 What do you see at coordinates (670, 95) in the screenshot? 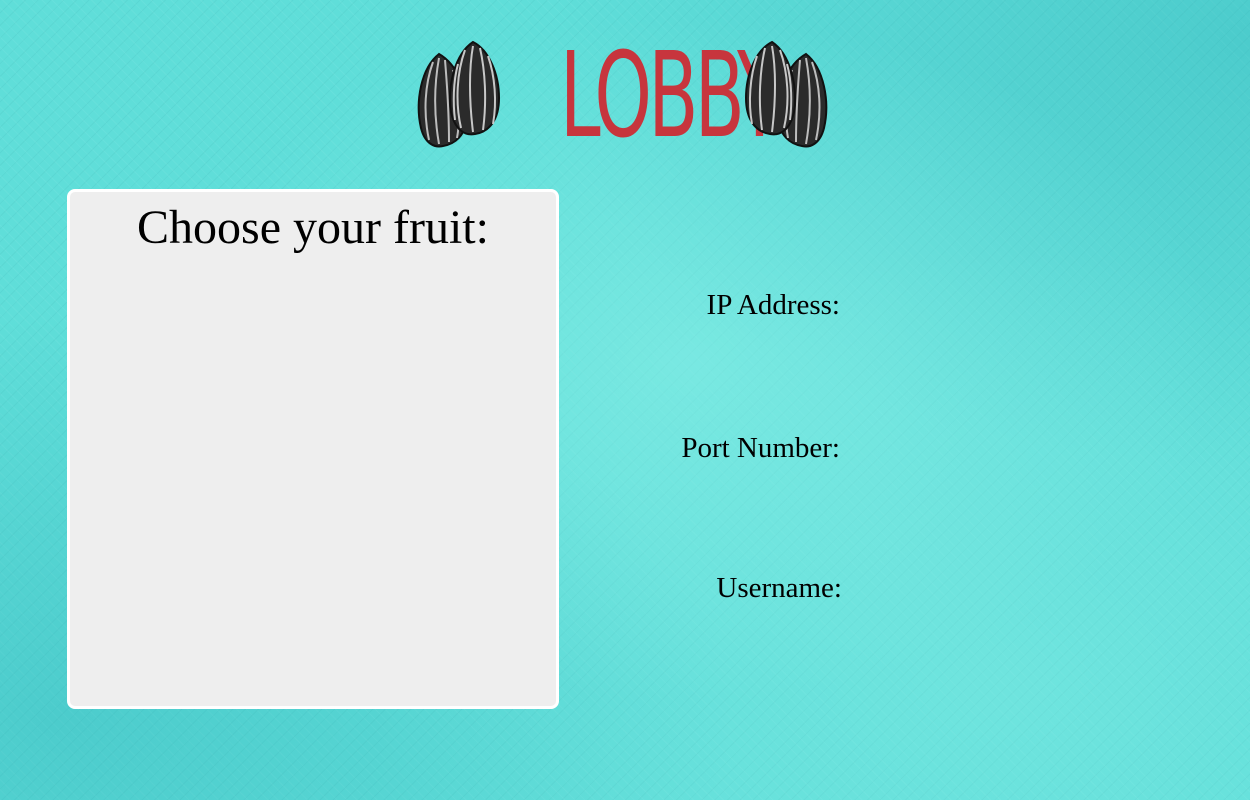
I see `page-title: LOBBY` at bounding box center [670, 95].